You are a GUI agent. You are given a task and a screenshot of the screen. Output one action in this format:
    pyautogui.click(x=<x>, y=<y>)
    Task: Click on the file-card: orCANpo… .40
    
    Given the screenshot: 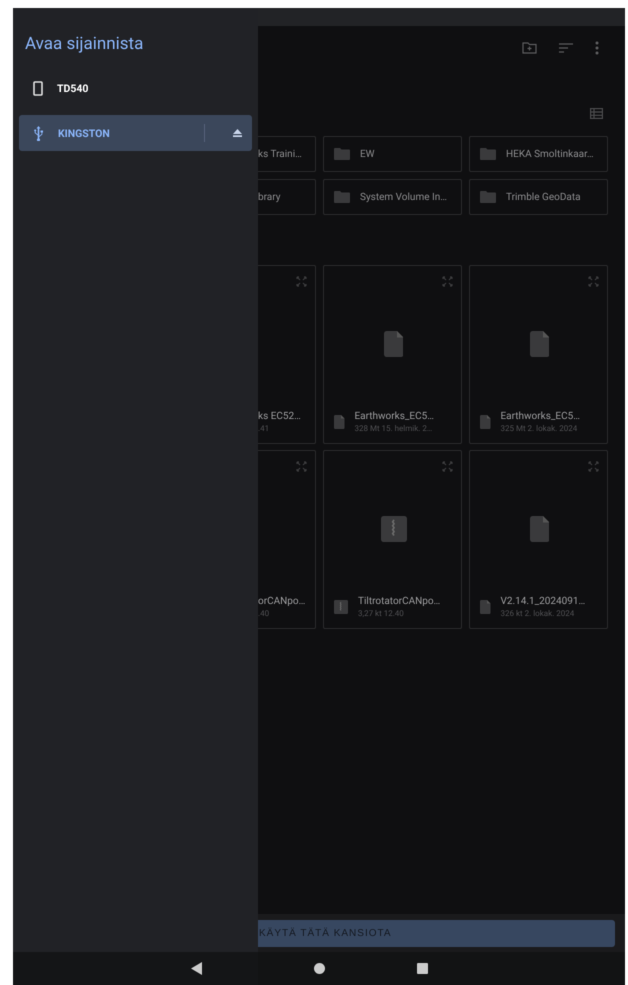 What is the action you would take?
    pyautogui.click(x=287, y=539)
    